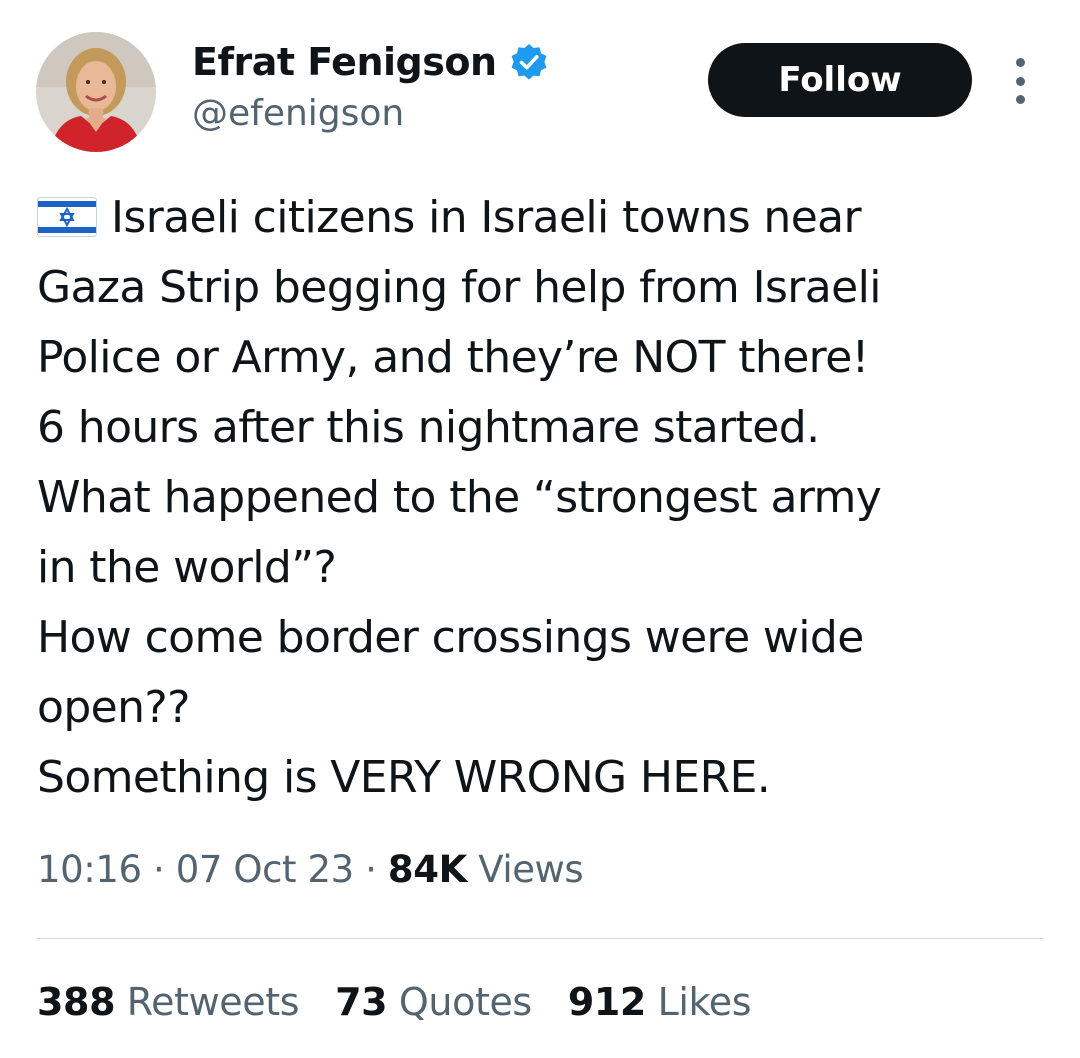 The image size is (1080, 1058). What do you see at coordinates (486, 217) in the screenshot?
I see `tweet-line-text: Israeli citizens in Israeli towns near` at bounding box center [486, 217].